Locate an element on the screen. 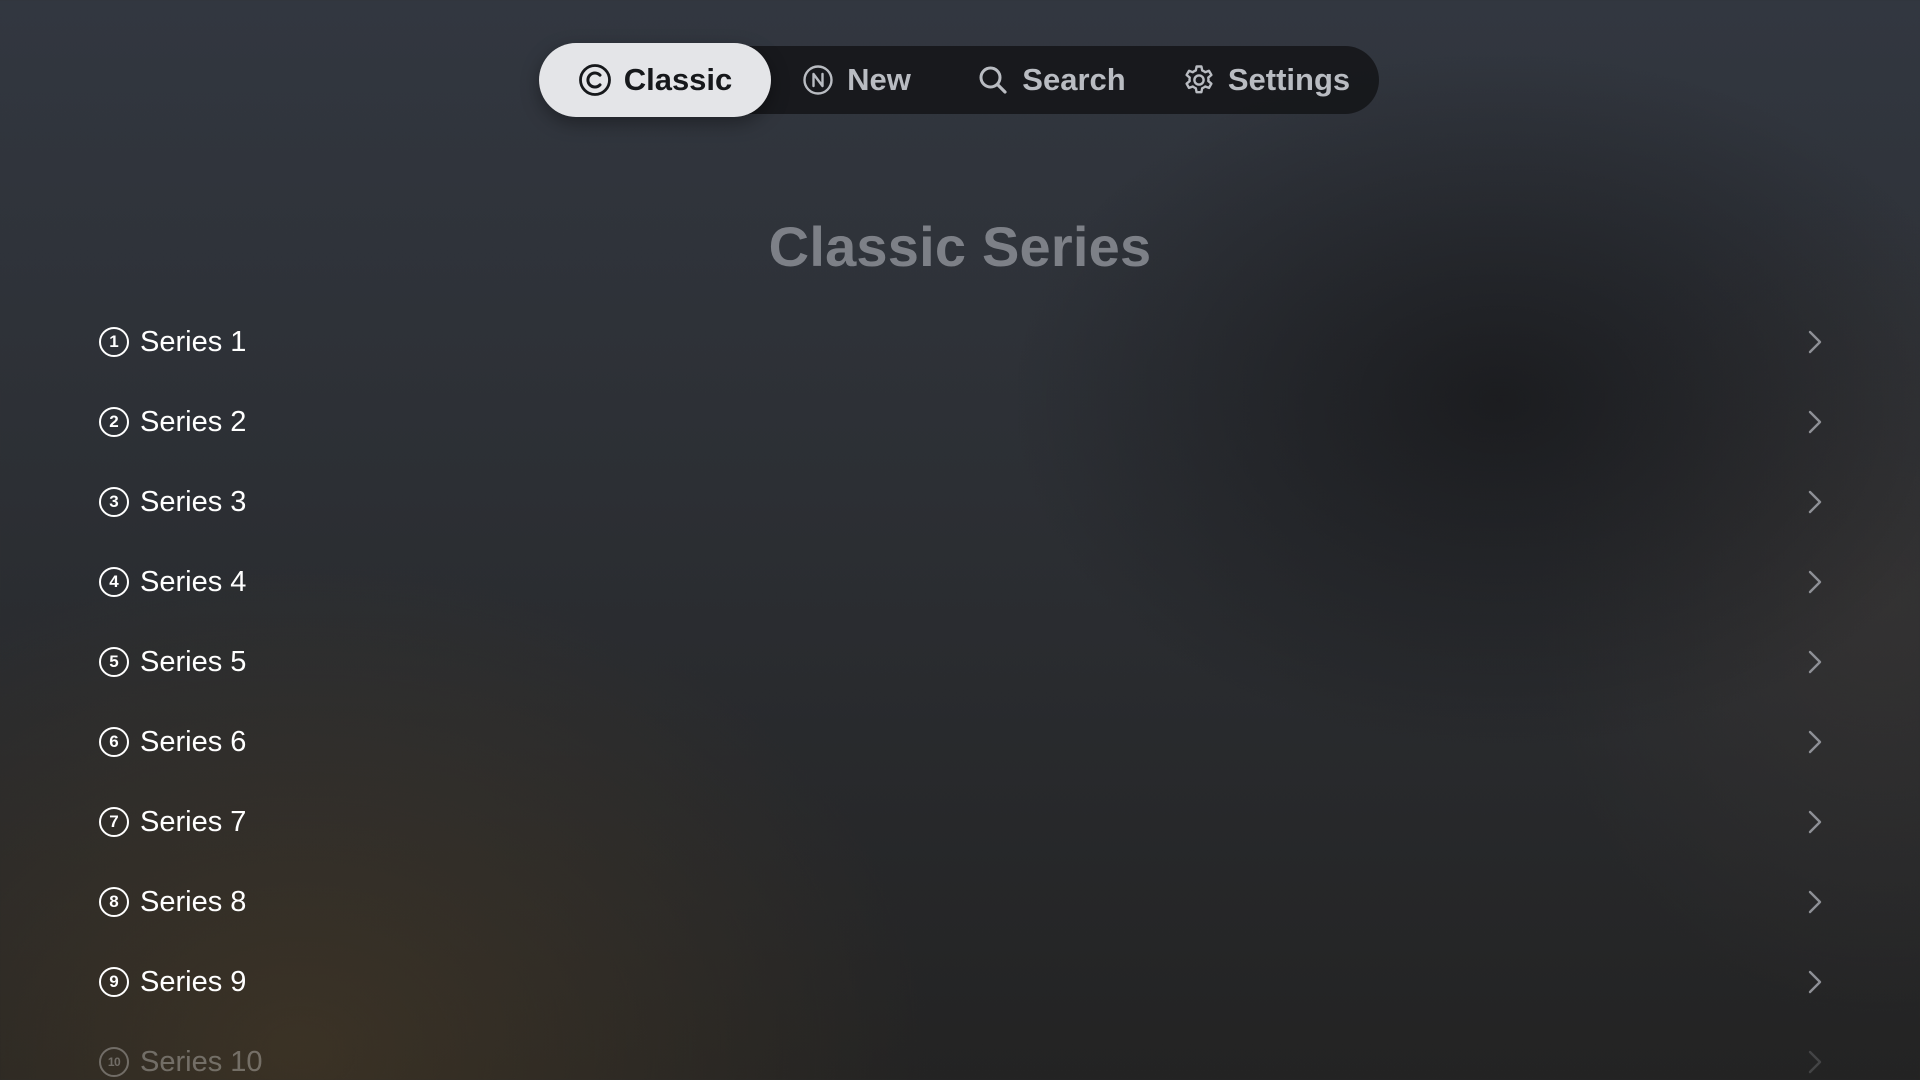  tab-settings-label: Settings is located at coordinates (1289, 79).